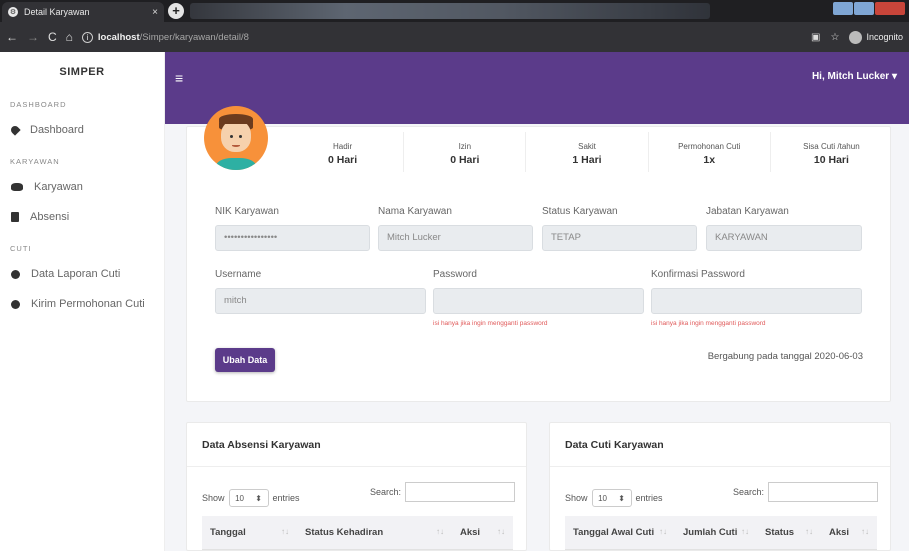 The width and height of the screenshot is (909, 551). What do you see at coordinates (292, 238) in the screenshot?
I see `nik-field: ••••••••••••••••` at bounding box center [292, 238].